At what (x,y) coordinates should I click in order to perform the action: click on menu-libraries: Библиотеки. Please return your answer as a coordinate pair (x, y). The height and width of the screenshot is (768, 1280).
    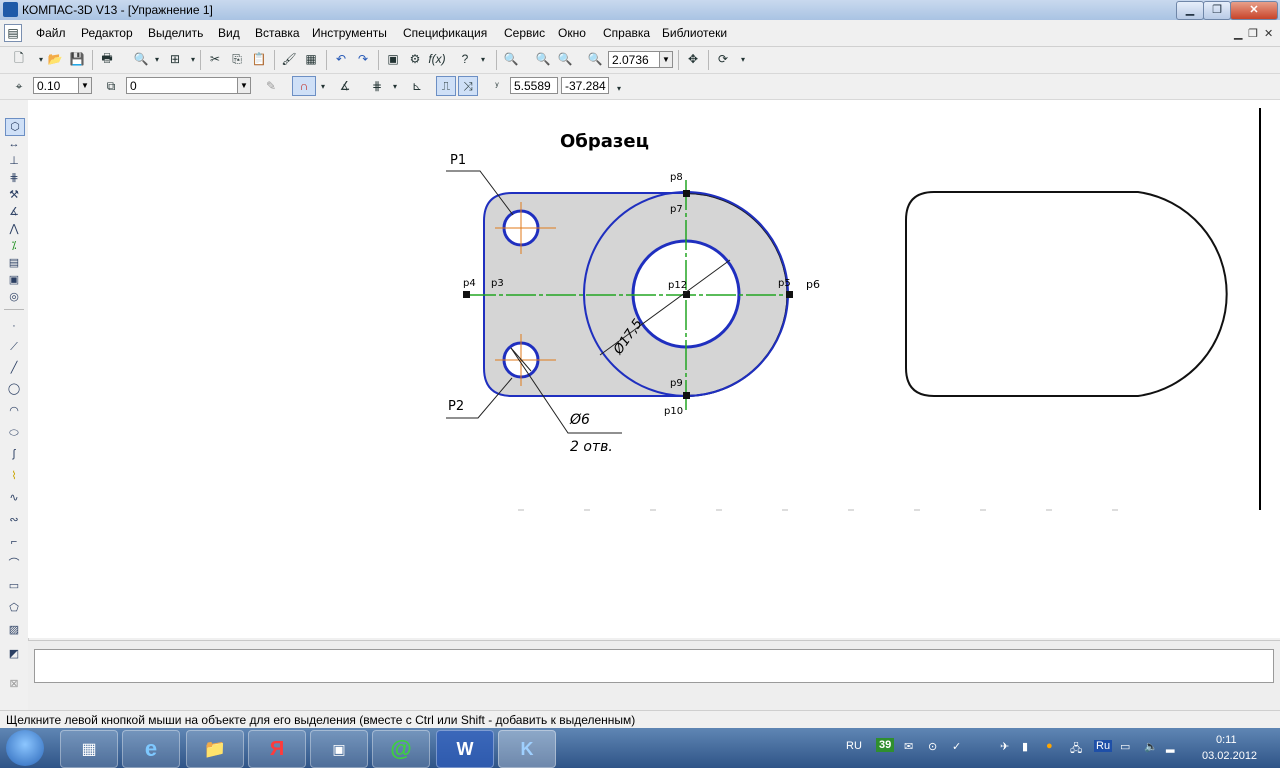
    Looking at the image, I should click on (694, 33).